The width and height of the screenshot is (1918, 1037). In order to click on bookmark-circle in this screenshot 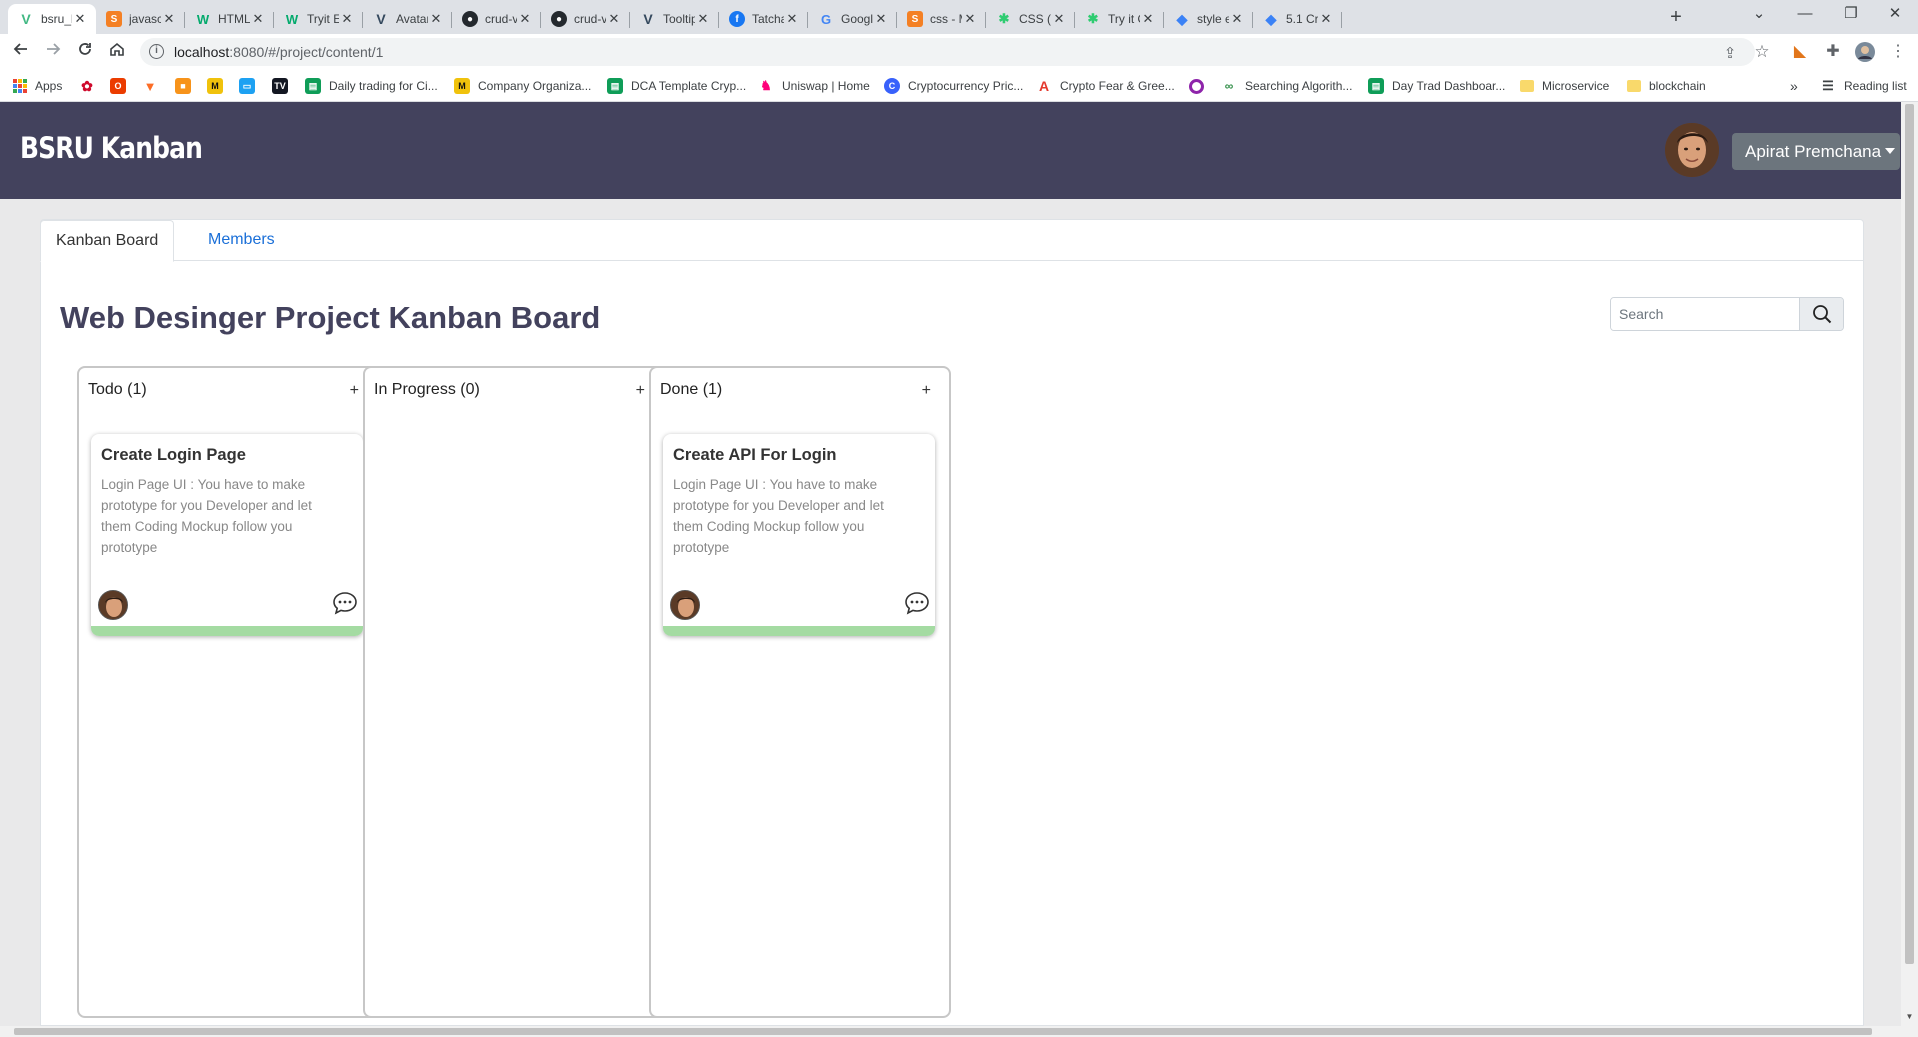, I will do `click(1200, 86)`.